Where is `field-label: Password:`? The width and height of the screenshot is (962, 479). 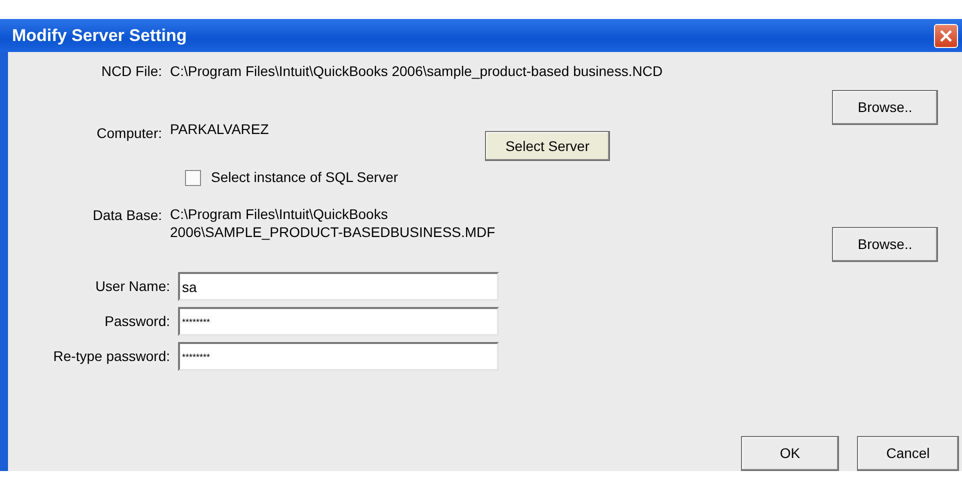 field-label: Password: is located at coordinates (137, 321).